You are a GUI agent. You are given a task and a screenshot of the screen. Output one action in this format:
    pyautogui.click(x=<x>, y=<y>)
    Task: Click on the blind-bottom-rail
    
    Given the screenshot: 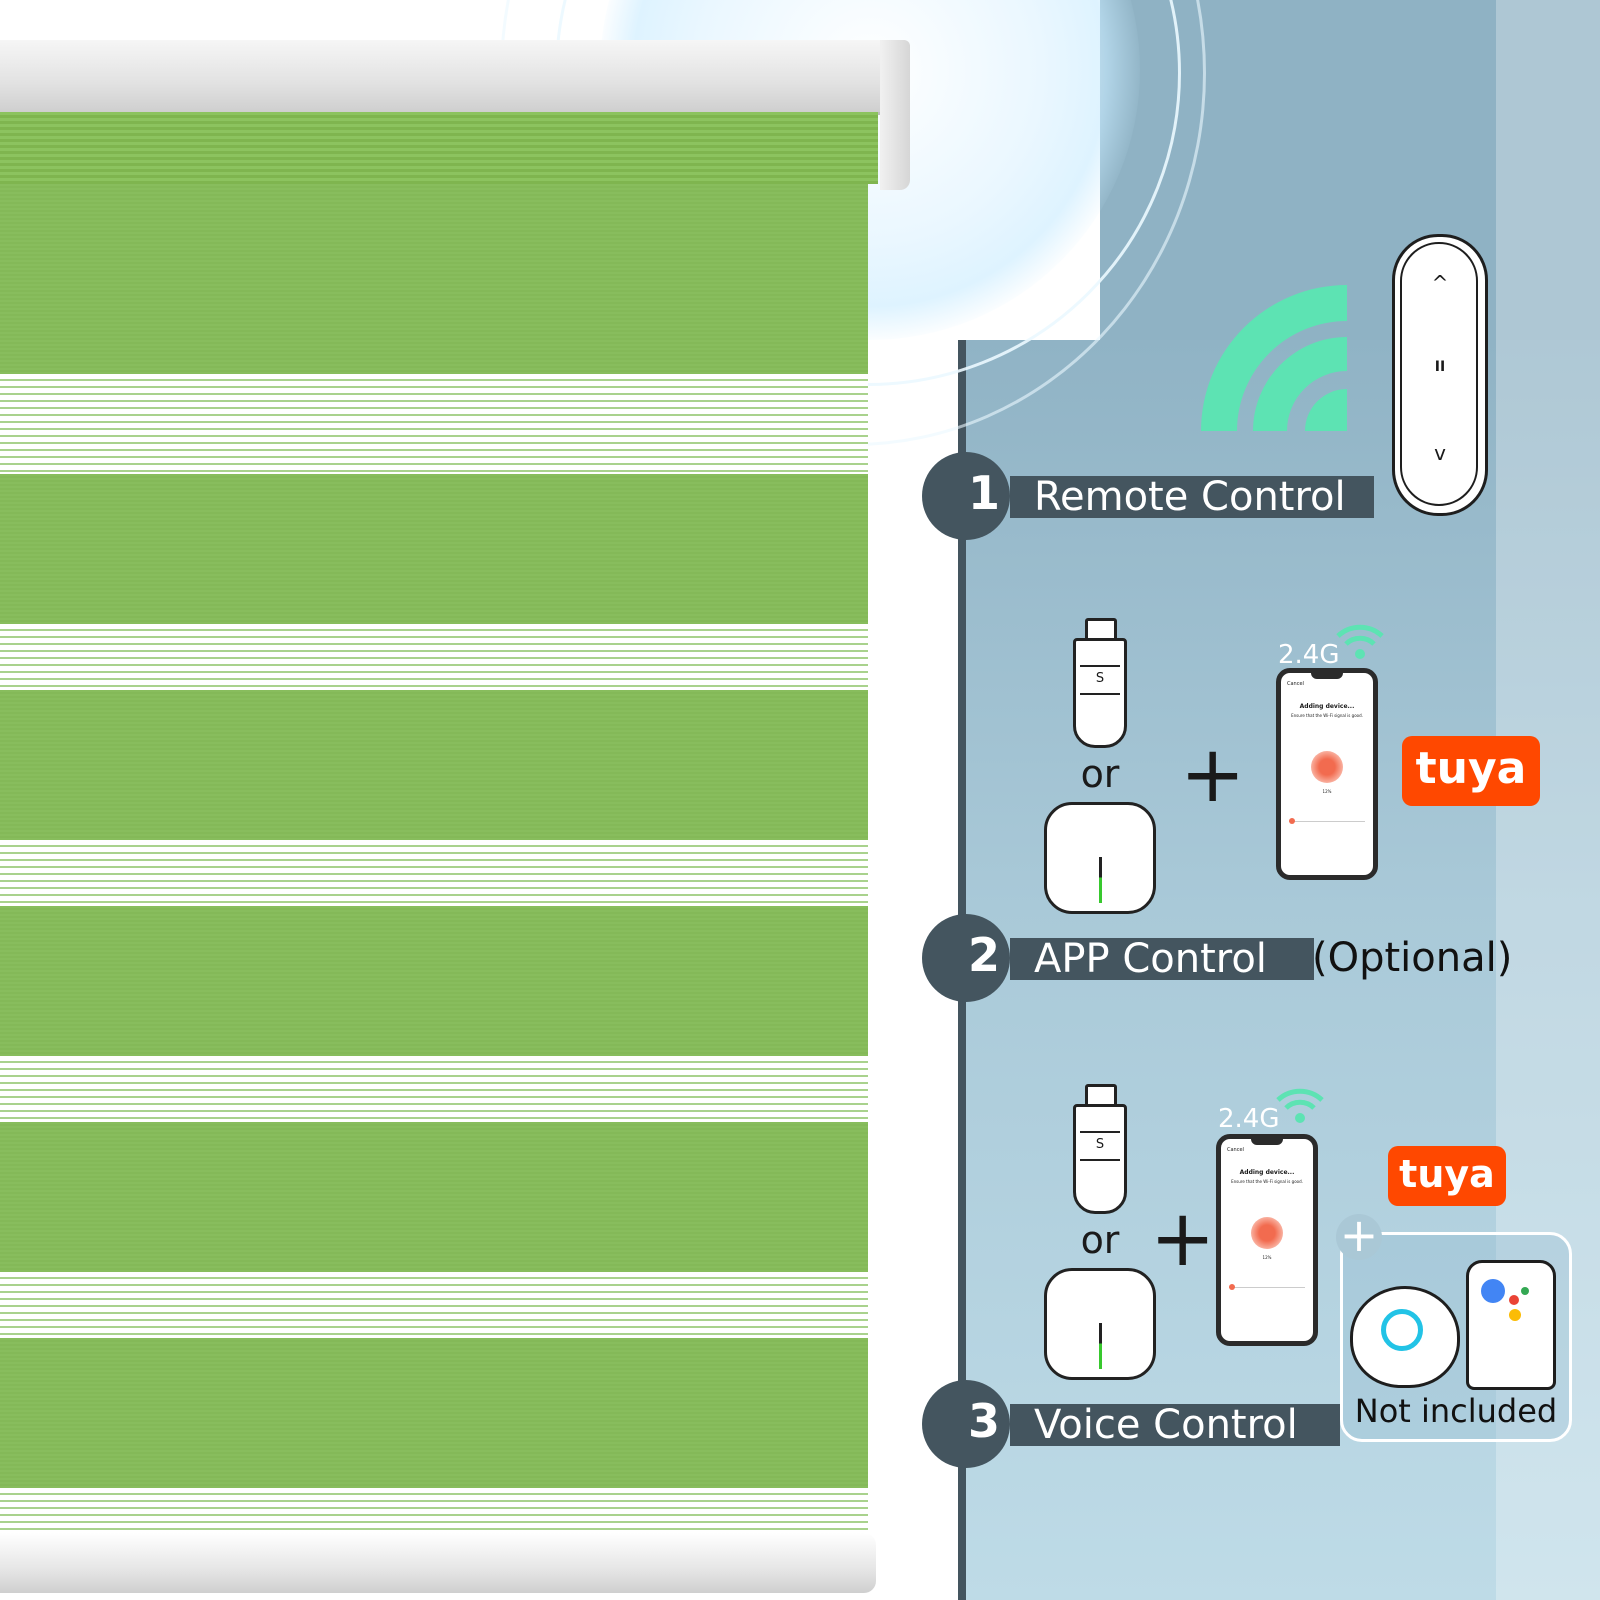 What is the action you would take?
    pyautogui.click(x=438, y=1563)
    